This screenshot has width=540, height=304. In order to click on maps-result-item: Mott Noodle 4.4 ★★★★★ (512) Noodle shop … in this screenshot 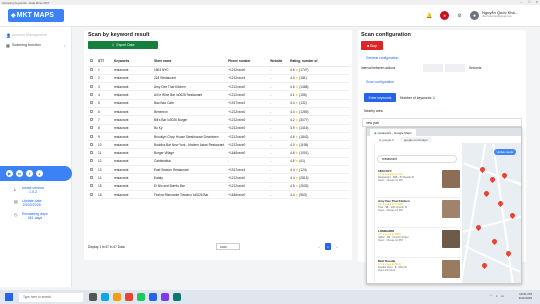, I will do `click(419, 270)`.